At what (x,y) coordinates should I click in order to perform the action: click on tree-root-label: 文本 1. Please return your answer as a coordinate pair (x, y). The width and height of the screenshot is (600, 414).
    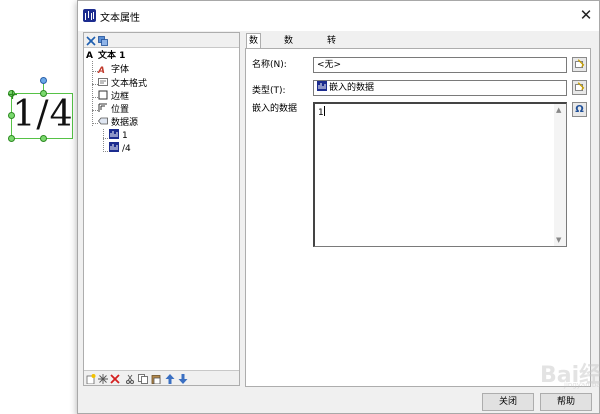
    Looking at the image, I should click on (111, 56).